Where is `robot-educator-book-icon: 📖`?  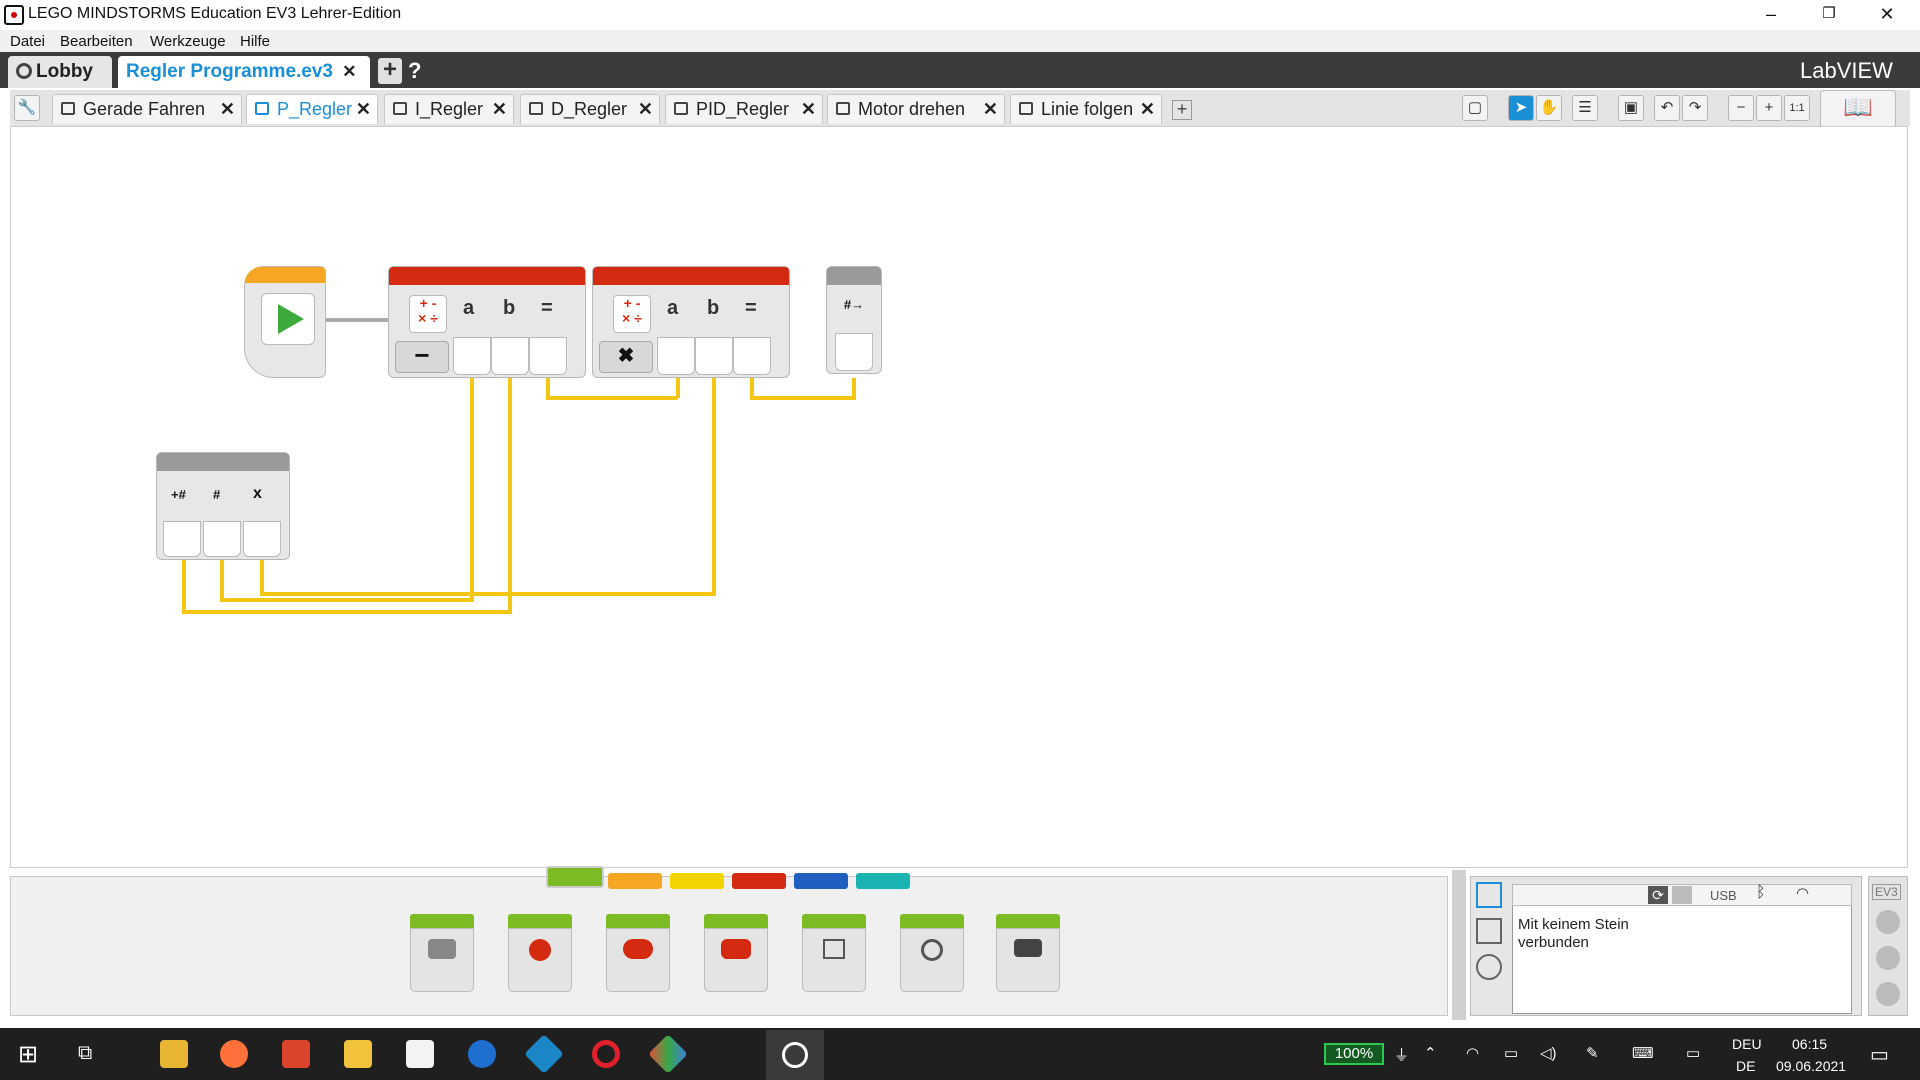
robot-educator-book-icon: 📖 is located at coordinates (1858, 109).